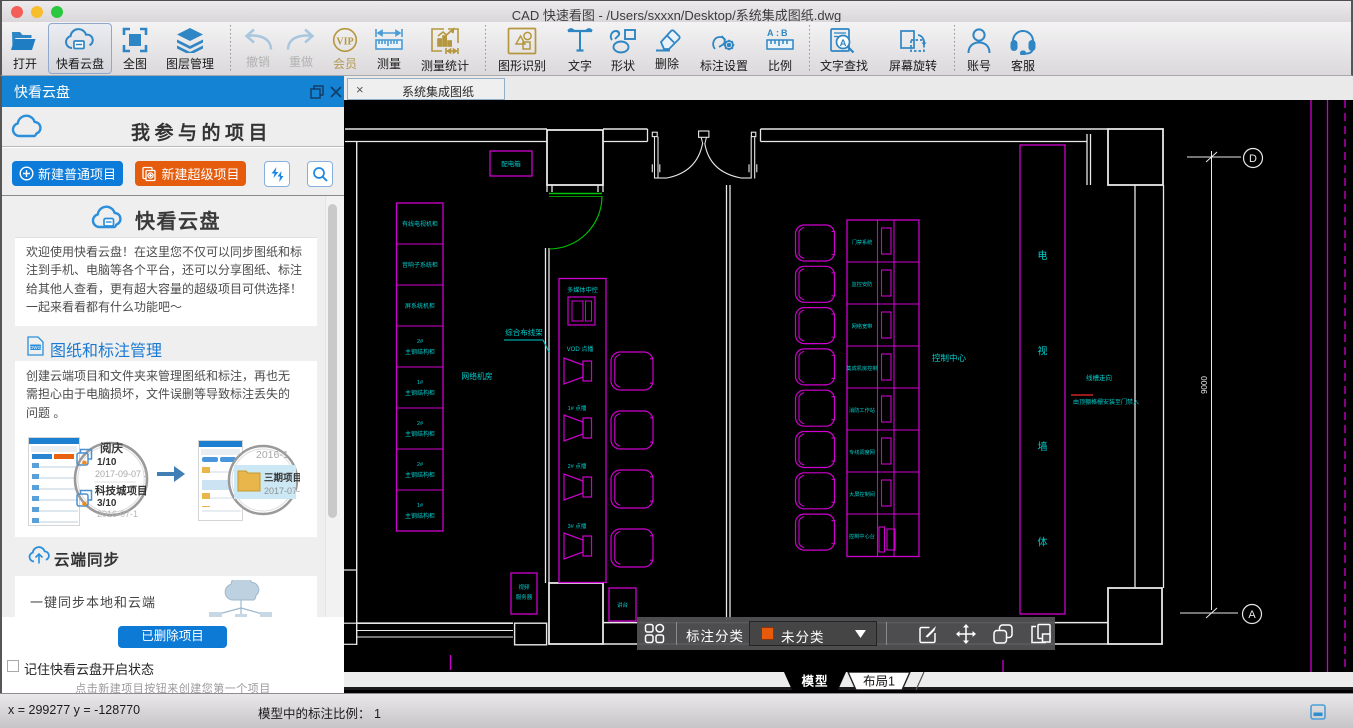  I want to click on svg-text: 3# 点播, so click(577, 526).